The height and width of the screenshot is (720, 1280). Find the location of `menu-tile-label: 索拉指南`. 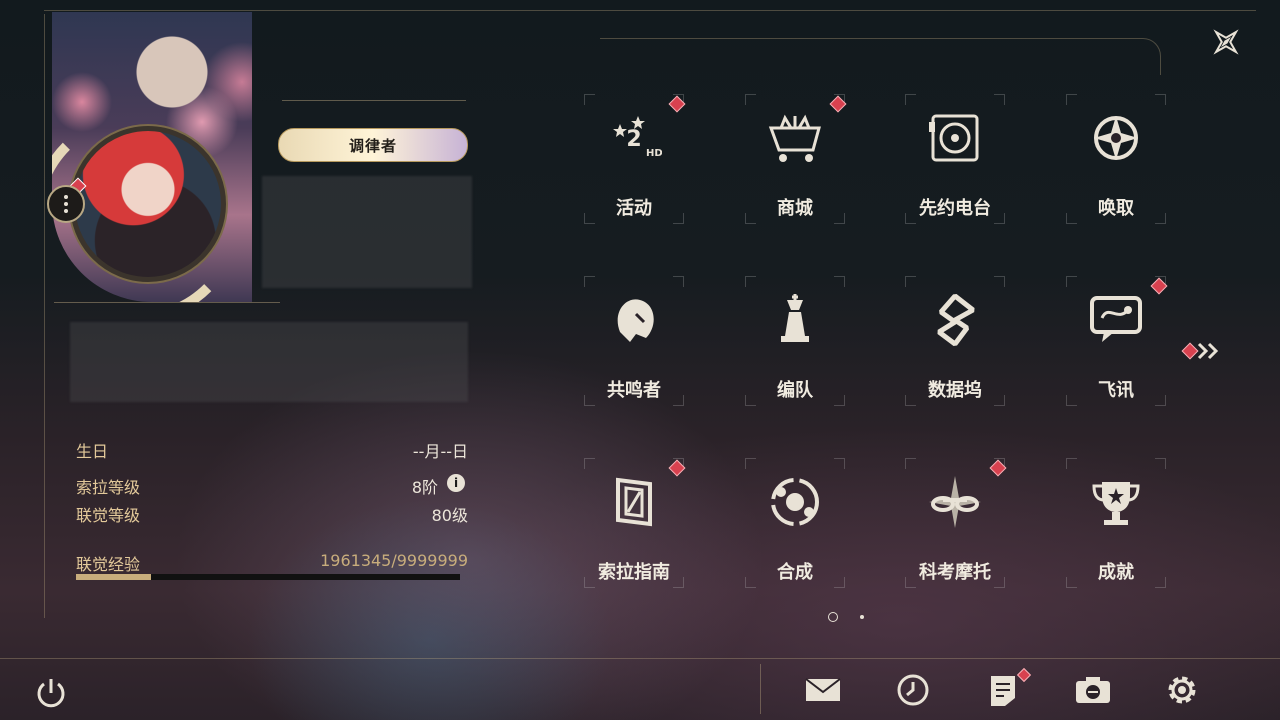

menu-tile-label: 索拉指南 is located at coordinates (634, 572).